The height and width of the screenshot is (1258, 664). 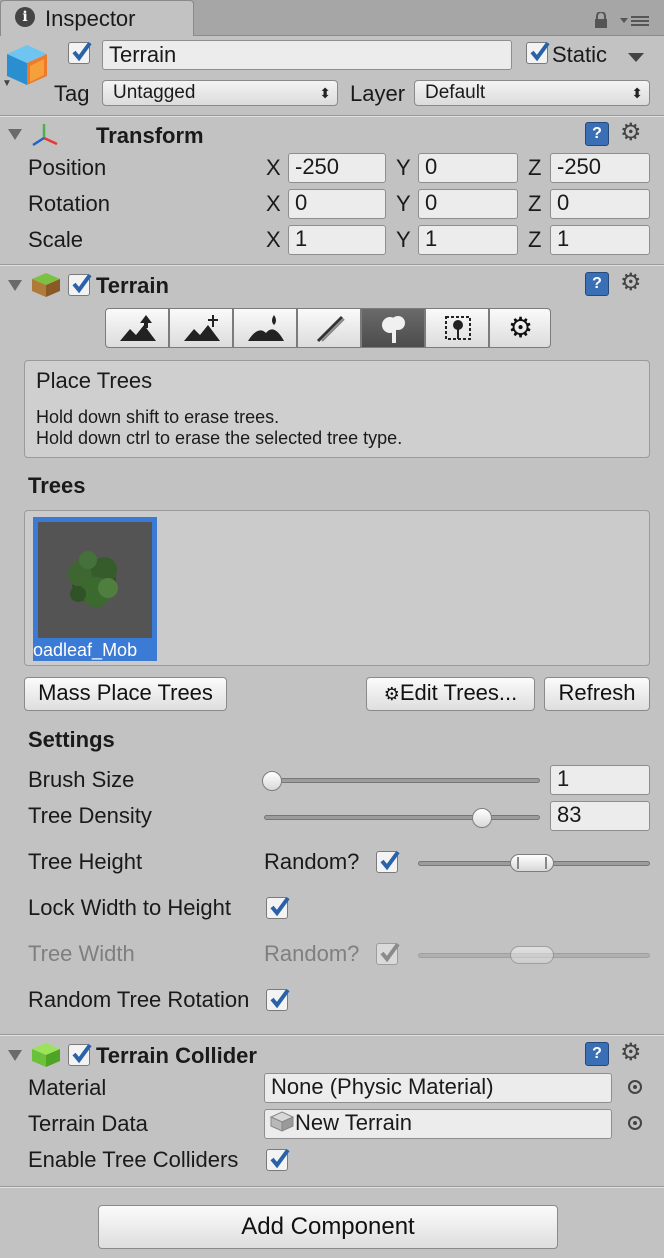 What do you see at coordinates (635, 23) in the screenshot?
I see `tab-menu-icon` at bounding box center [635, 23].